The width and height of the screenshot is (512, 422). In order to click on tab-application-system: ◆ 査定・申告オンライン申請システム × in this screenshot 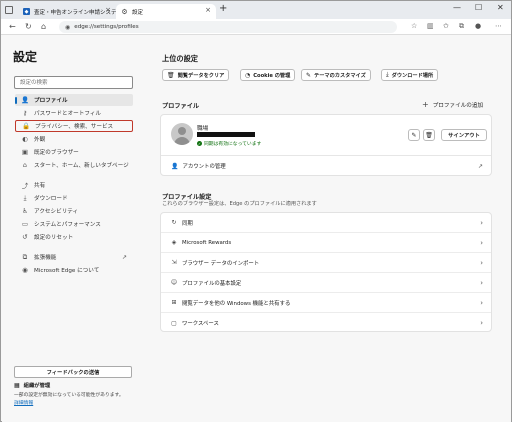, I will do `click(70, 11)`.